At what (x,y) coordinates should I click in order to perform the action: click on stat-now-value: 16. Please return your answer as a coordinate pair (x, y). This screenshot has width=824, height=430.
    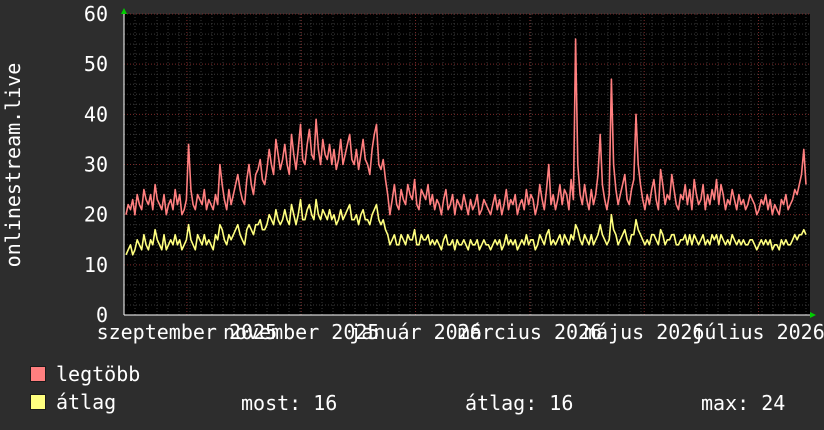
    Looking at the image, I should click on (325, 403).